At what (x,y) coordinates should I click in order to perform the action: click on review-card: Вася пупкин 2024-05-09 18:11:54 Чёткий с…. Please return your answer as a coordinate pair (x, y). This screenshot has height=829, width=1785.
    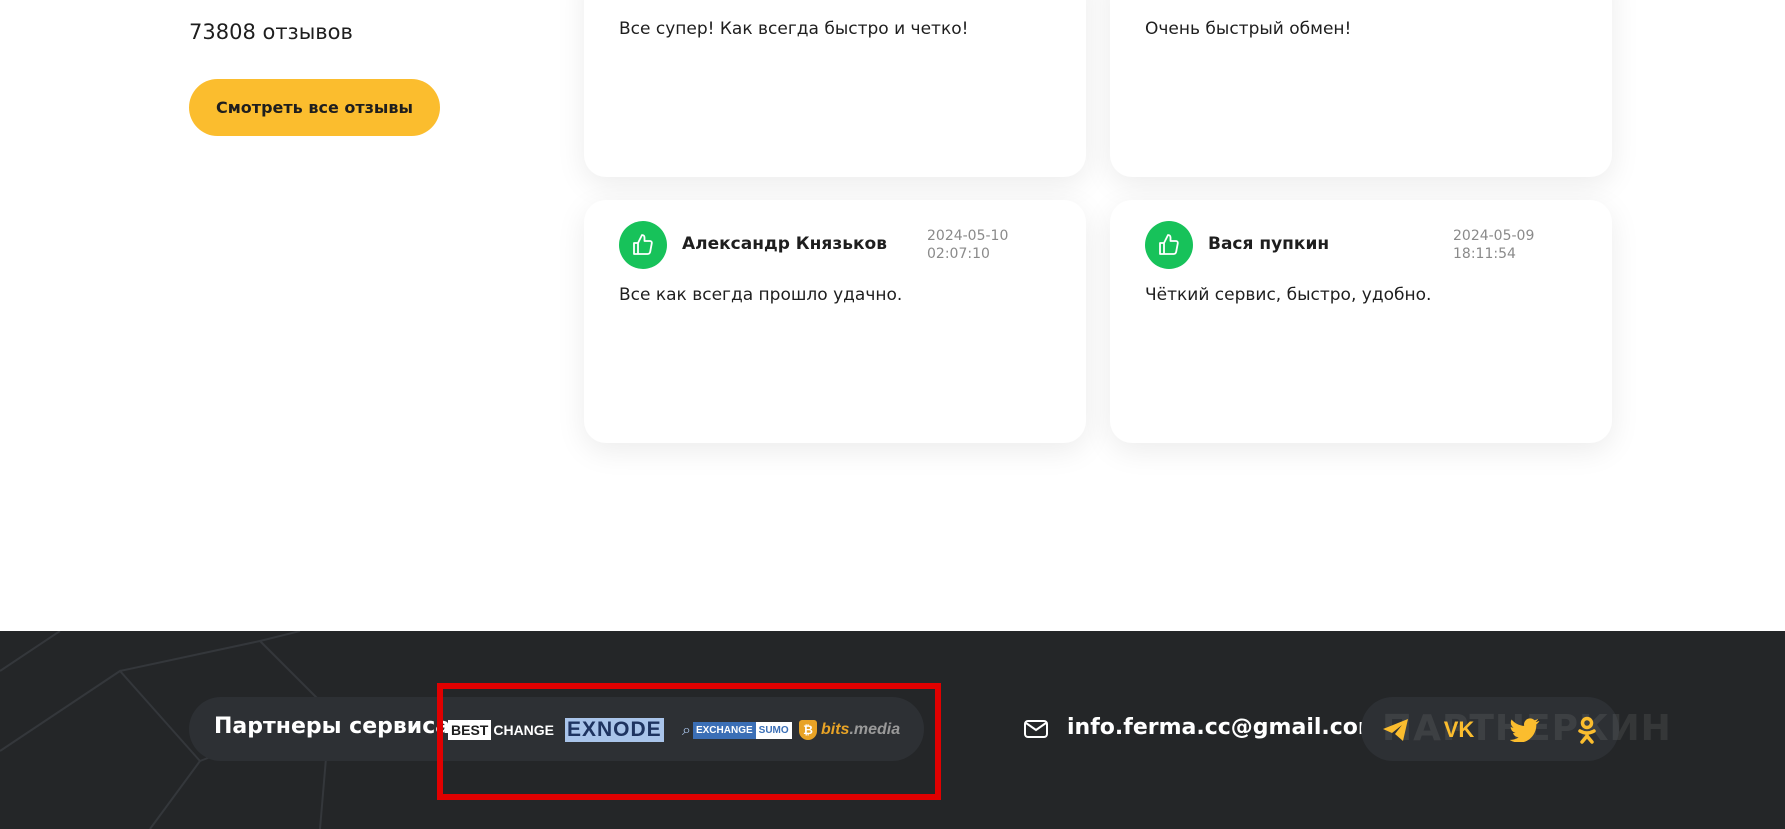
    Looking at the image, I should click on (1361, 321).